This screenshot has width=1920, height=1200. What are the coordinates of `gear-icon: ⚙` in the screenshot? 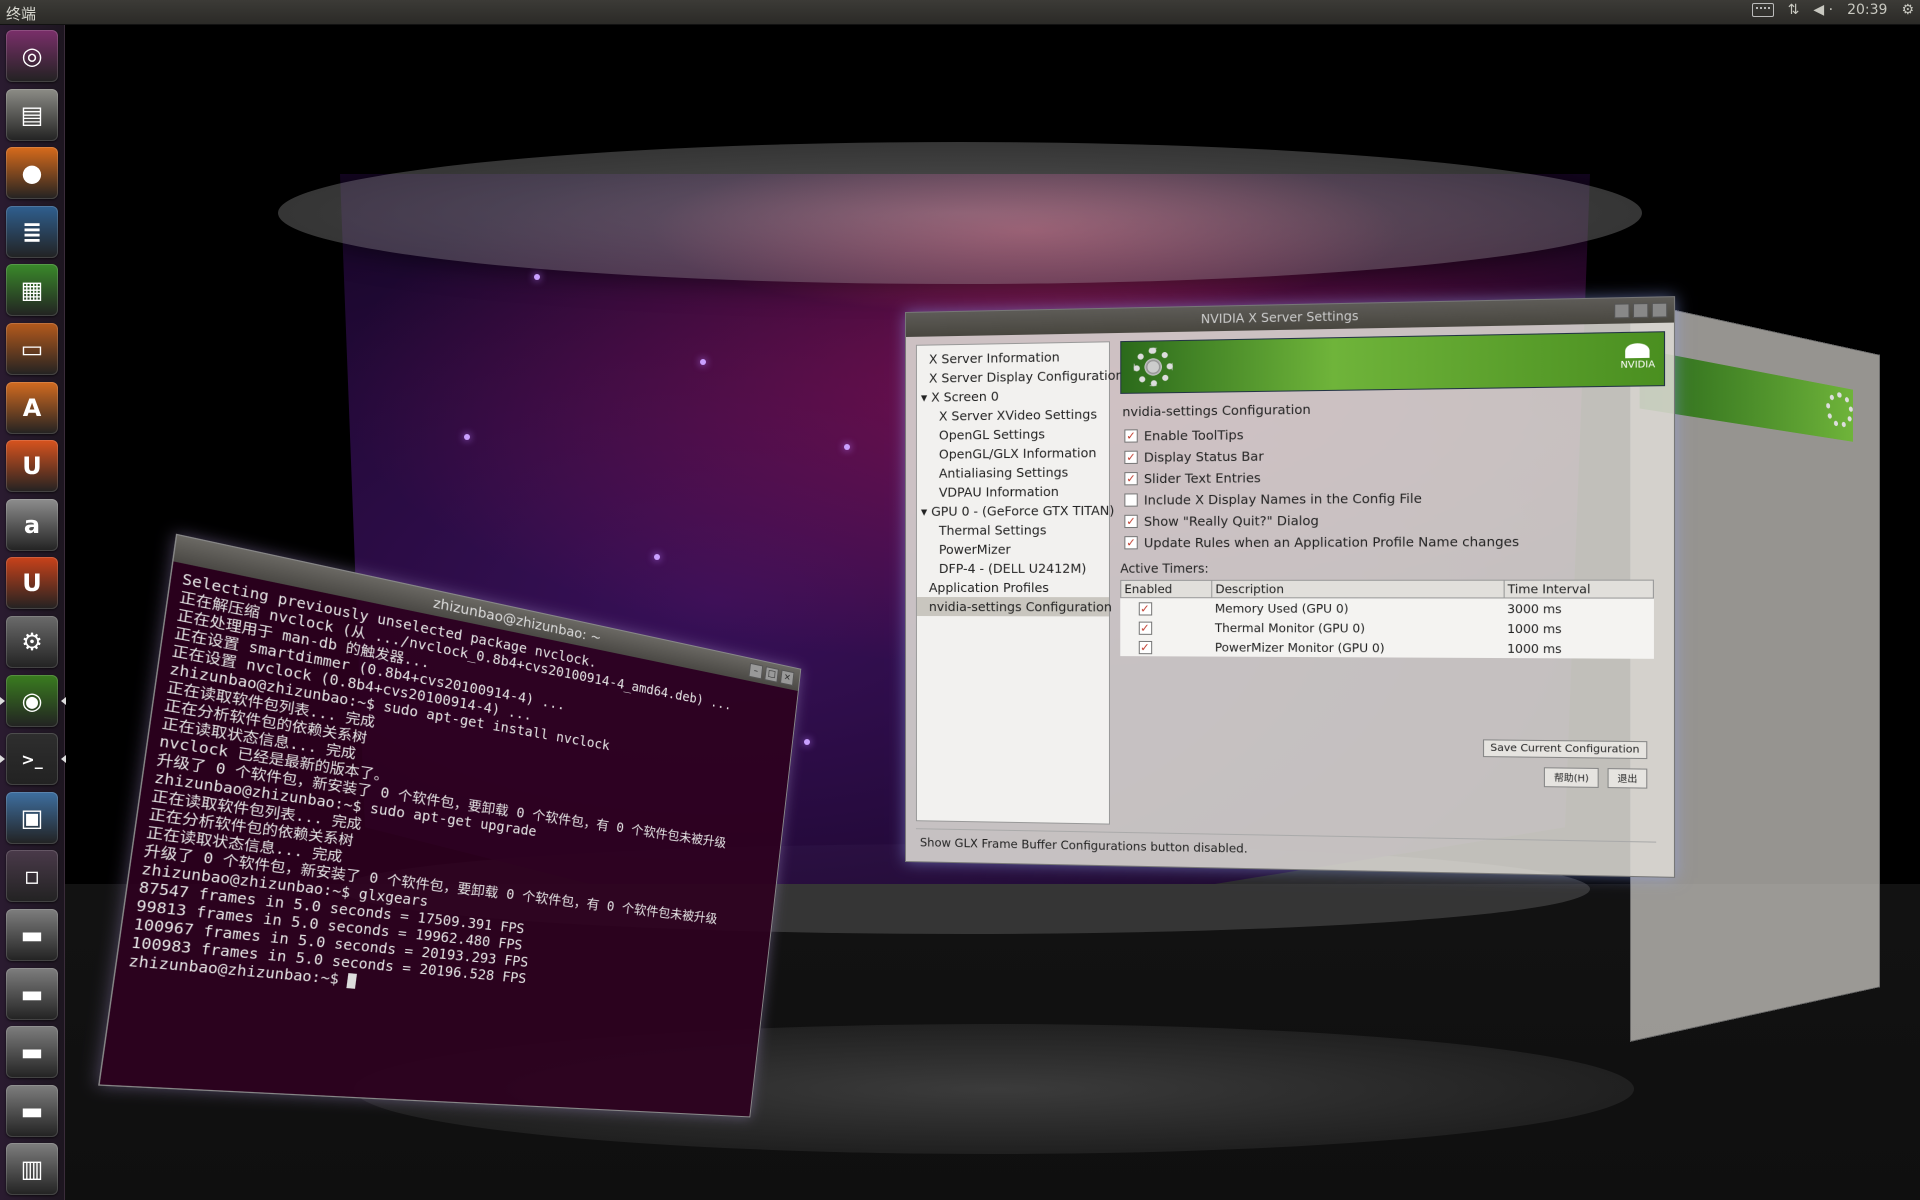 It's located at (1907, 10).